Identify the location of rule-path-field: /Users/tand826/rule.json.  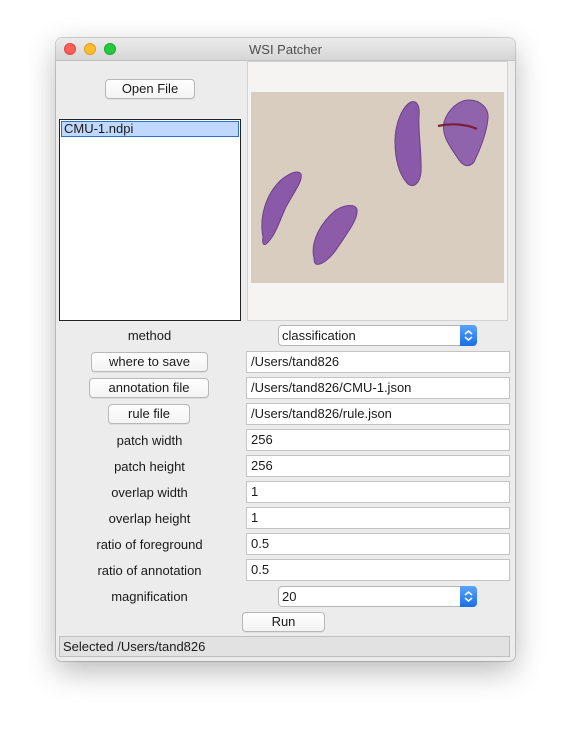
(378, 414).